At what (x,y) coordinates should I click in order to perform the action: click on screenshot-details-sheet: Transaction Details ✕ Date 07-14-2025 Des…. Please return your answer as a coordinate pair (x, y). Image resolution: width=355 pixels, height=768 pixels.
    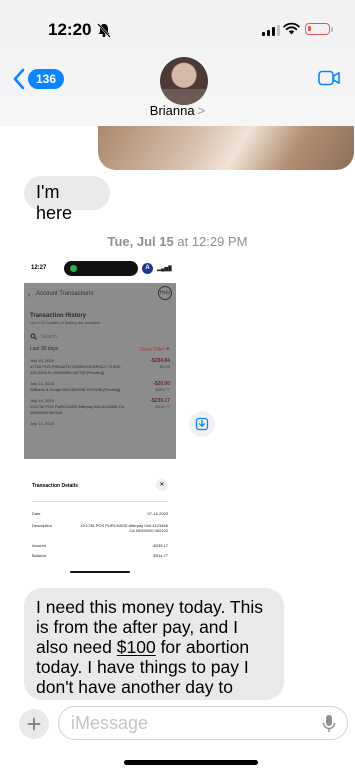
    Looking at the image, I should click on (100, 522).